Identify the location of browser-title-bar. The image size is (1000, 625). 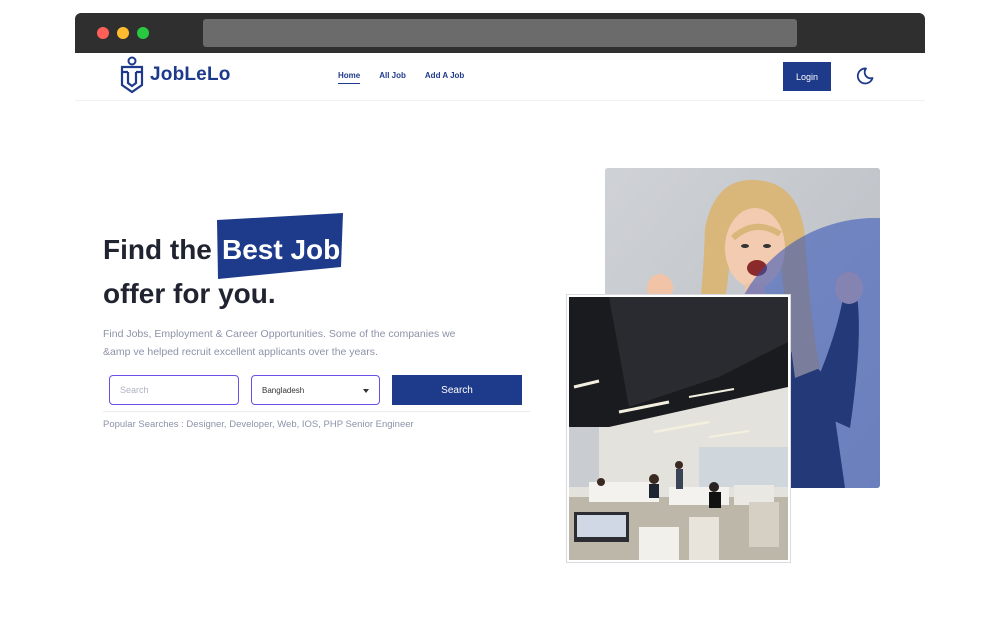
(500, 33).